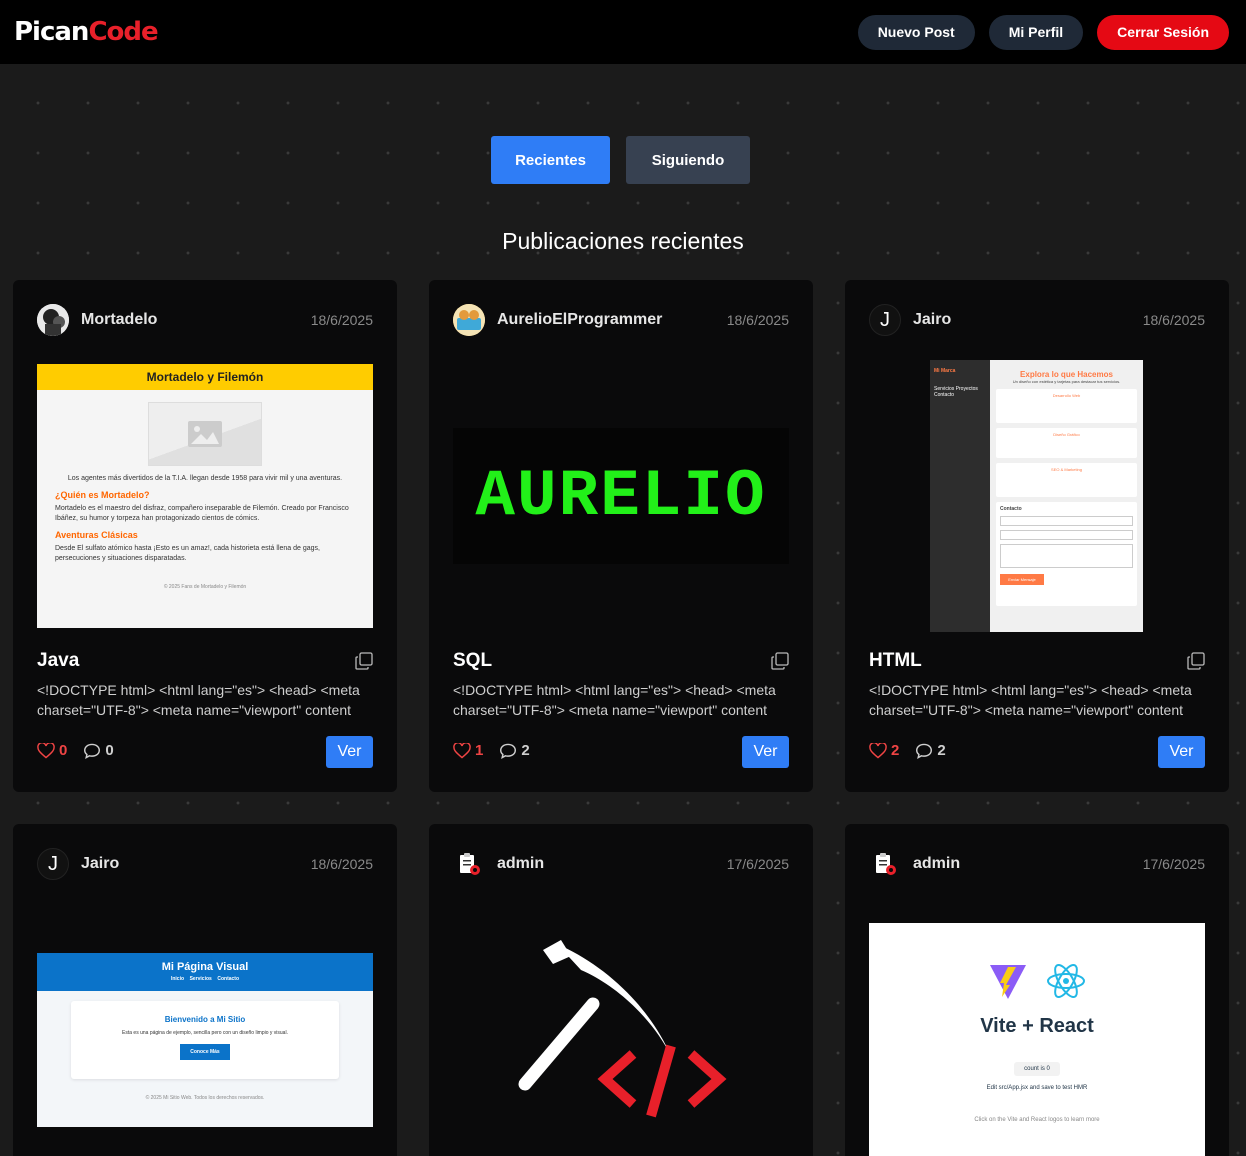 The image size is (1246, 1156). What do you see at coordinates (51, 32) in the screenshot?
I see `logo-text-white: Pican` at bounding box center [51, 32].